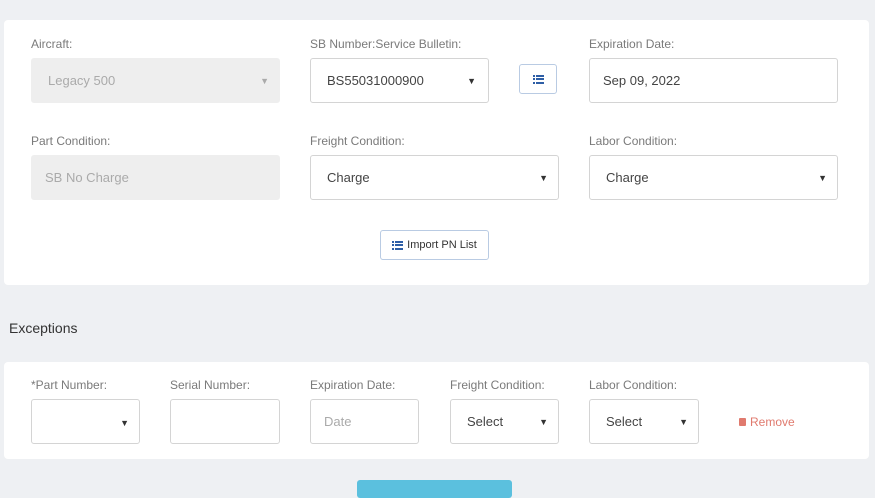  I want to click on sb-list-button, so click(538, 79).